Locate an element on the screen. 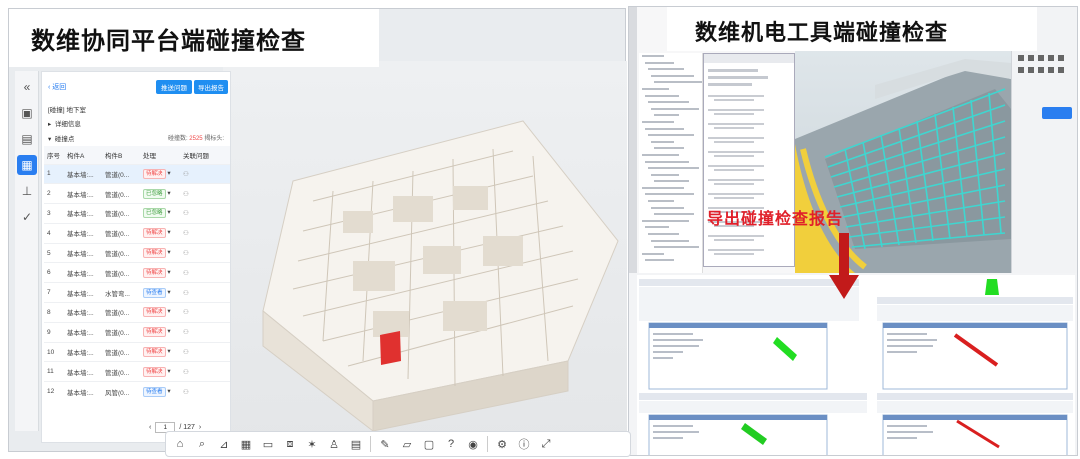 This screenshot has height=459, width=1080. clash-row: 12 基本墙:... 风管(0... 待查看 ▾ ⚇ is located at coordinates (137, 391).